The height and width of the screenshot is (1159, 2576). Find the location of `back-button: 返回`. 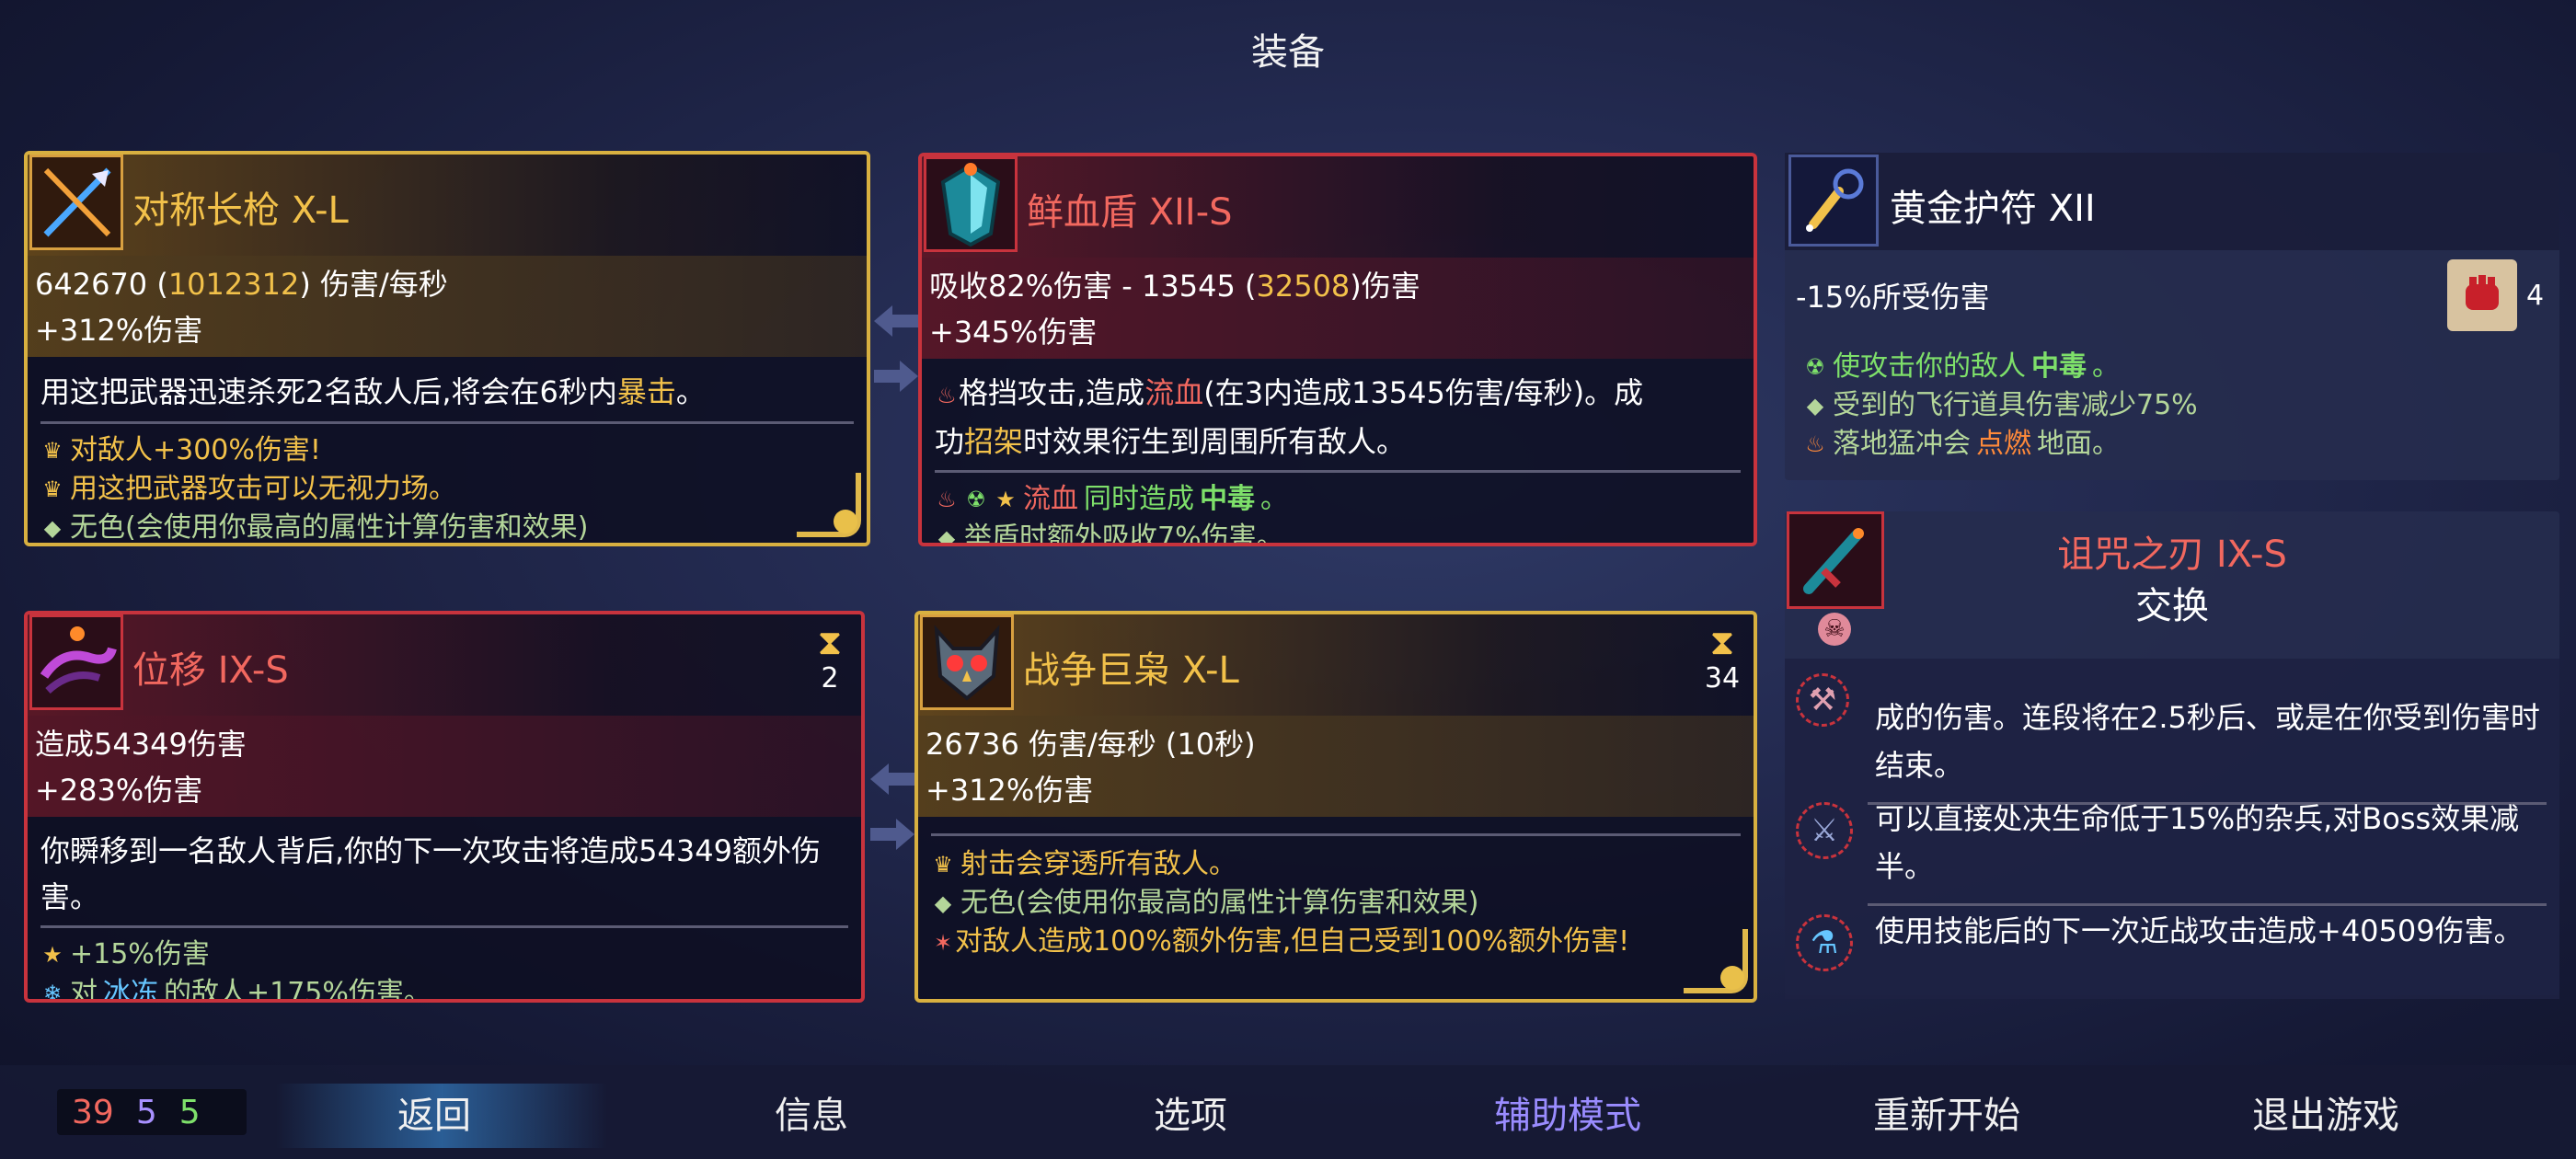

back-button: 返回 is located at coordinates (434, 1112).